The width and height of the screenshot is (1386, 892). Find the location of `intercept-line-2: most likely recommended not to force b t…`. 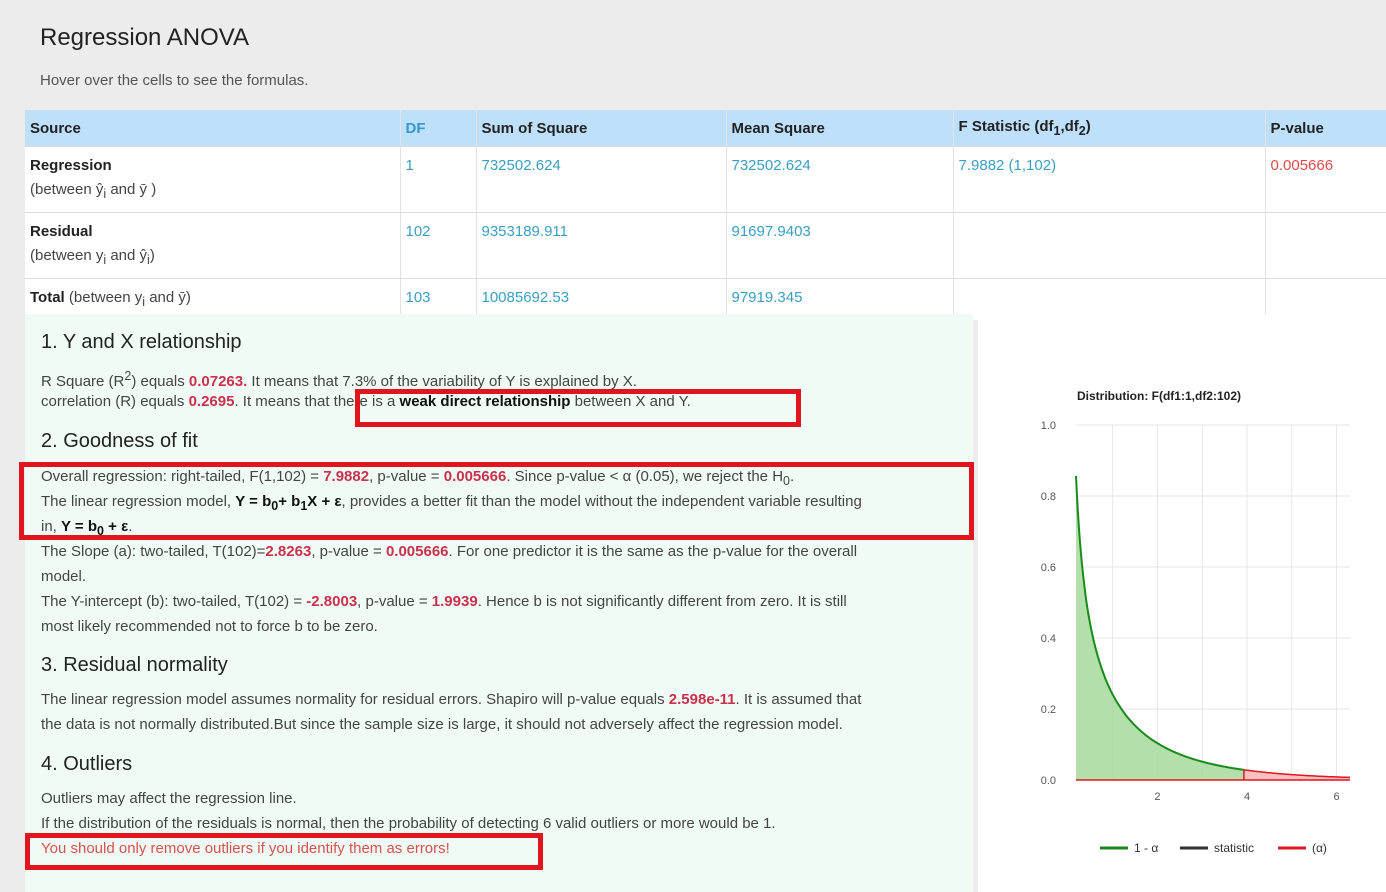

intercept-line-2: most likely recommended not to force b t… is located at coordinates (209, 626).